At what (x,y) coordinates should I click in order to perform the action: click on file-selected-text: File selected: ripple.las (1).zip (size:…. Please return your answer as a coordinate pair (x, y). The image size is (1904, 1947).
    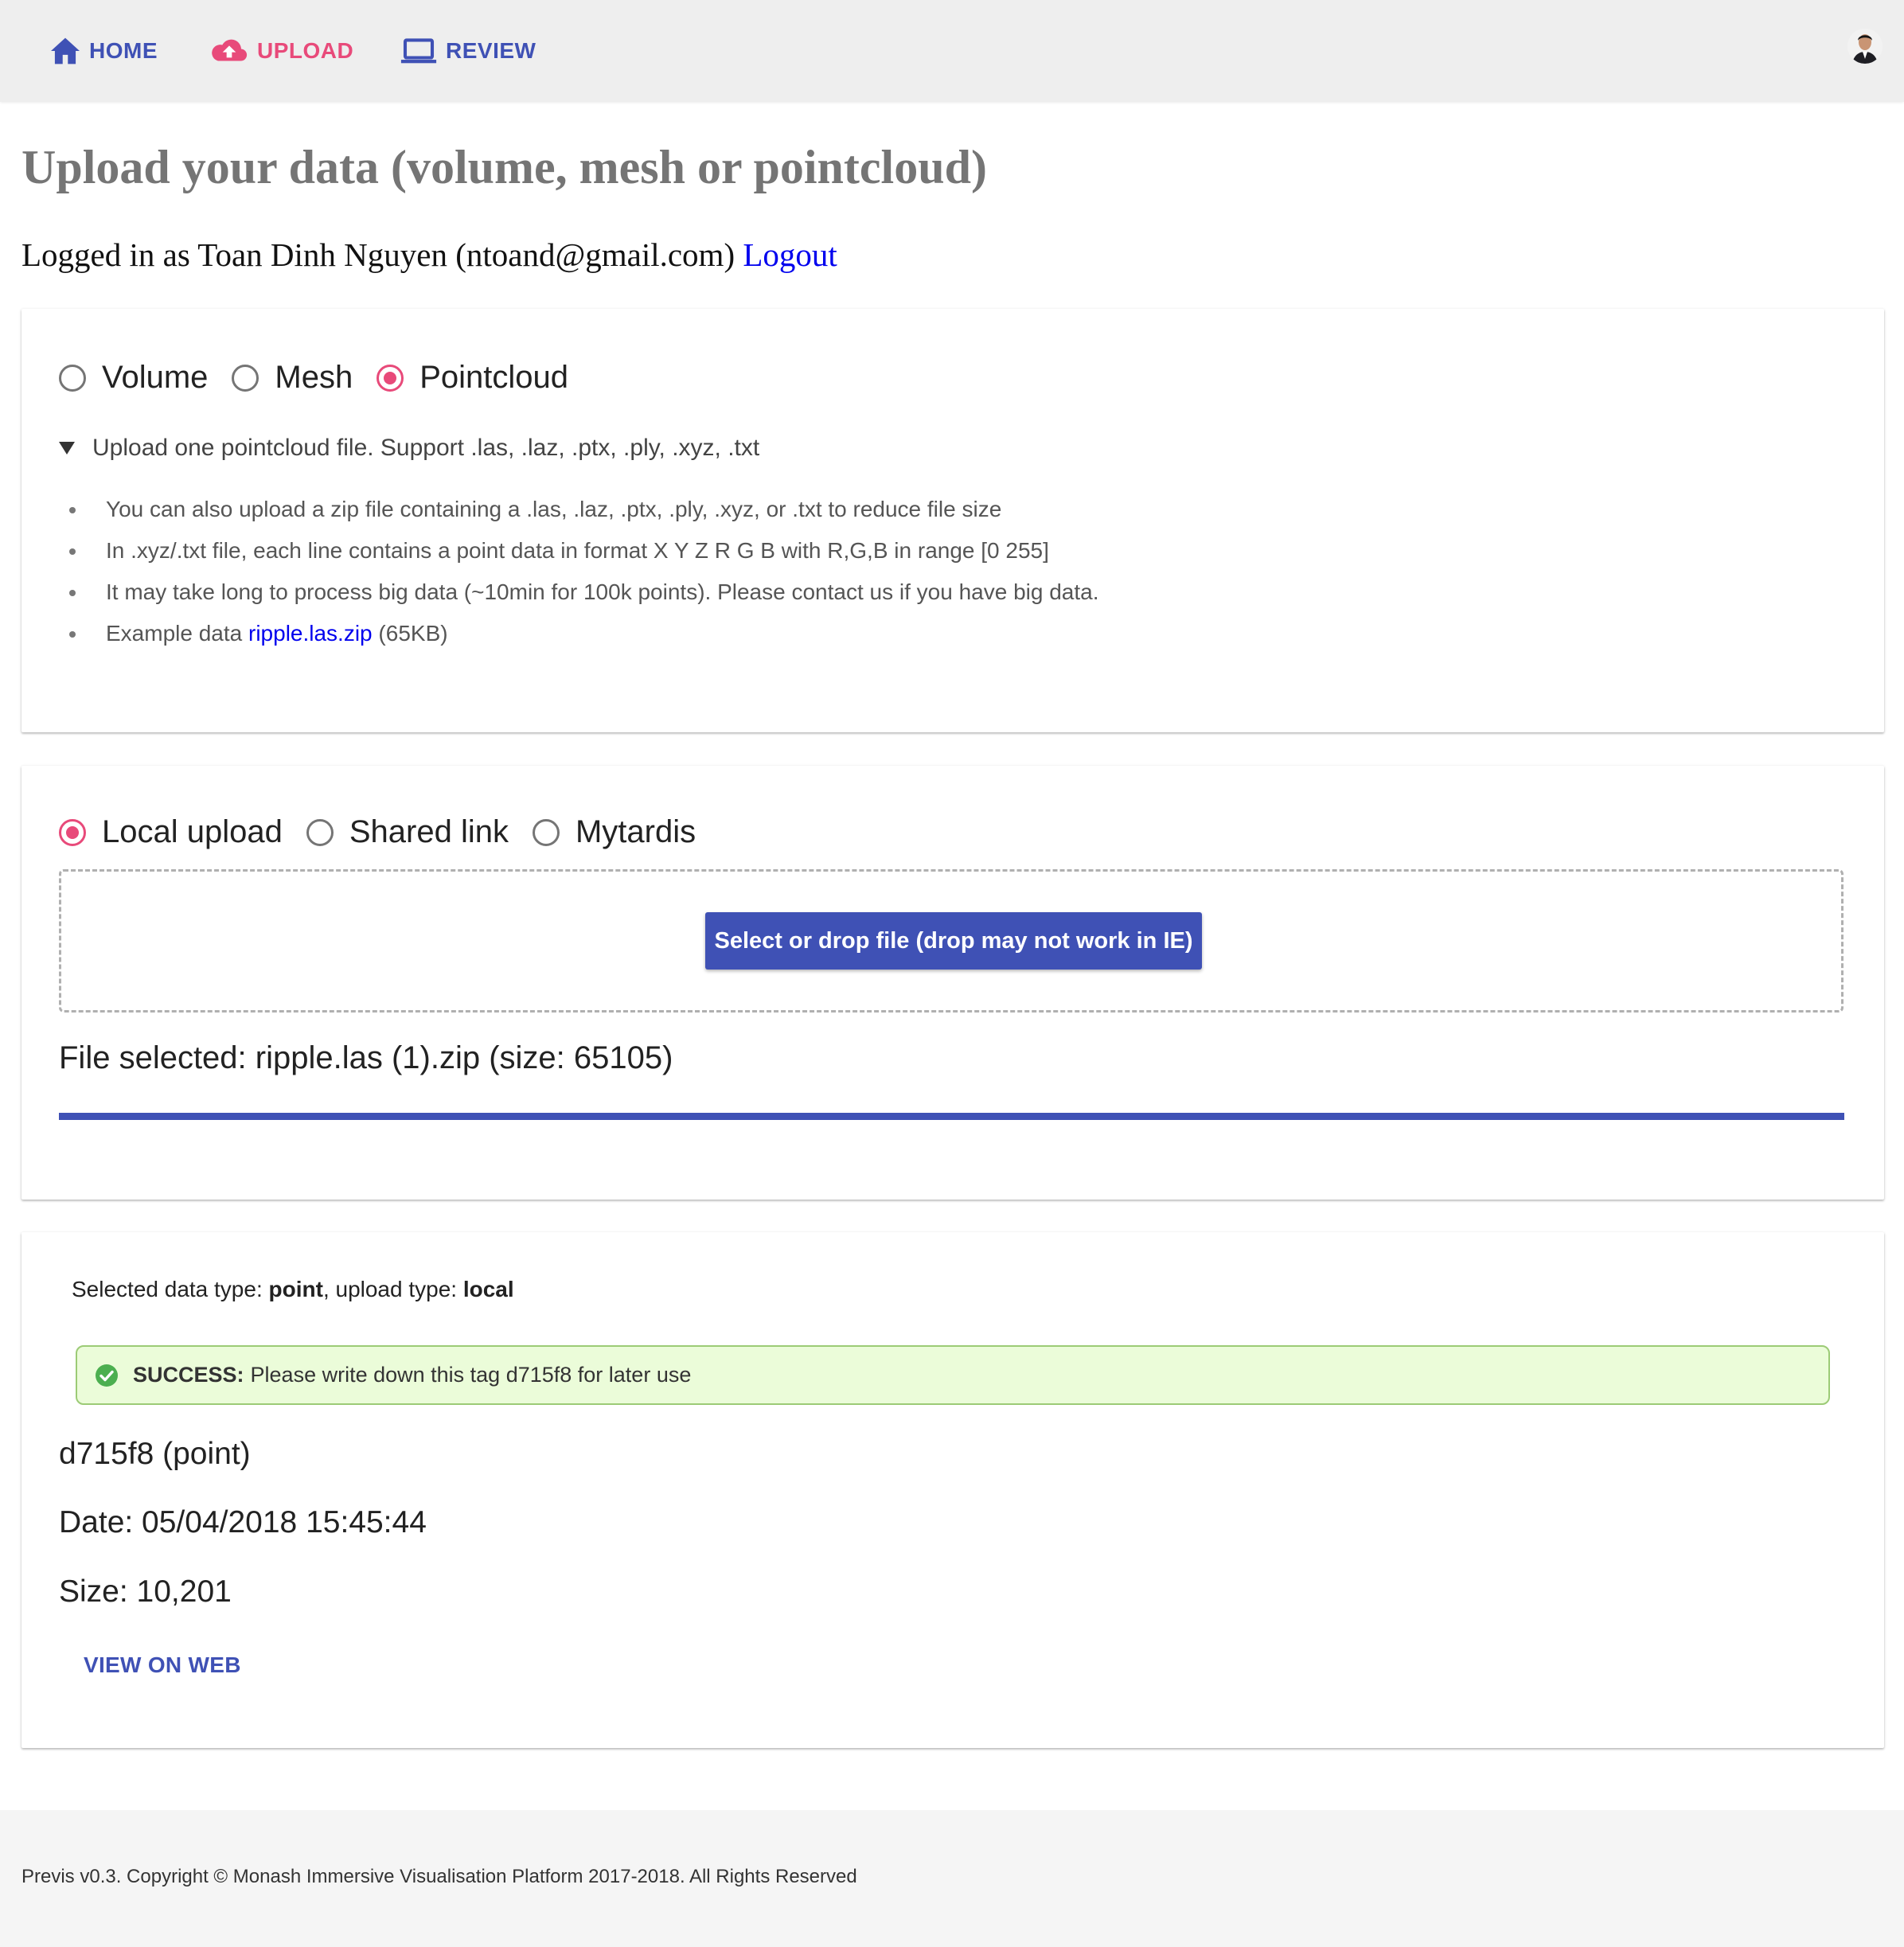
    Looking at the image, I should click on (366, 1057).